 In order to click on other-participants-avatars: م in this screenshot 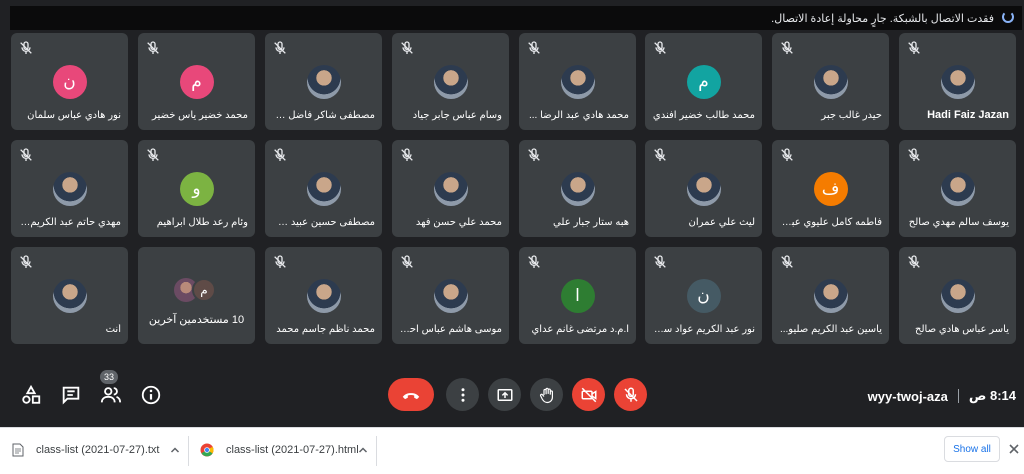, I will do `click(198, 291)`.